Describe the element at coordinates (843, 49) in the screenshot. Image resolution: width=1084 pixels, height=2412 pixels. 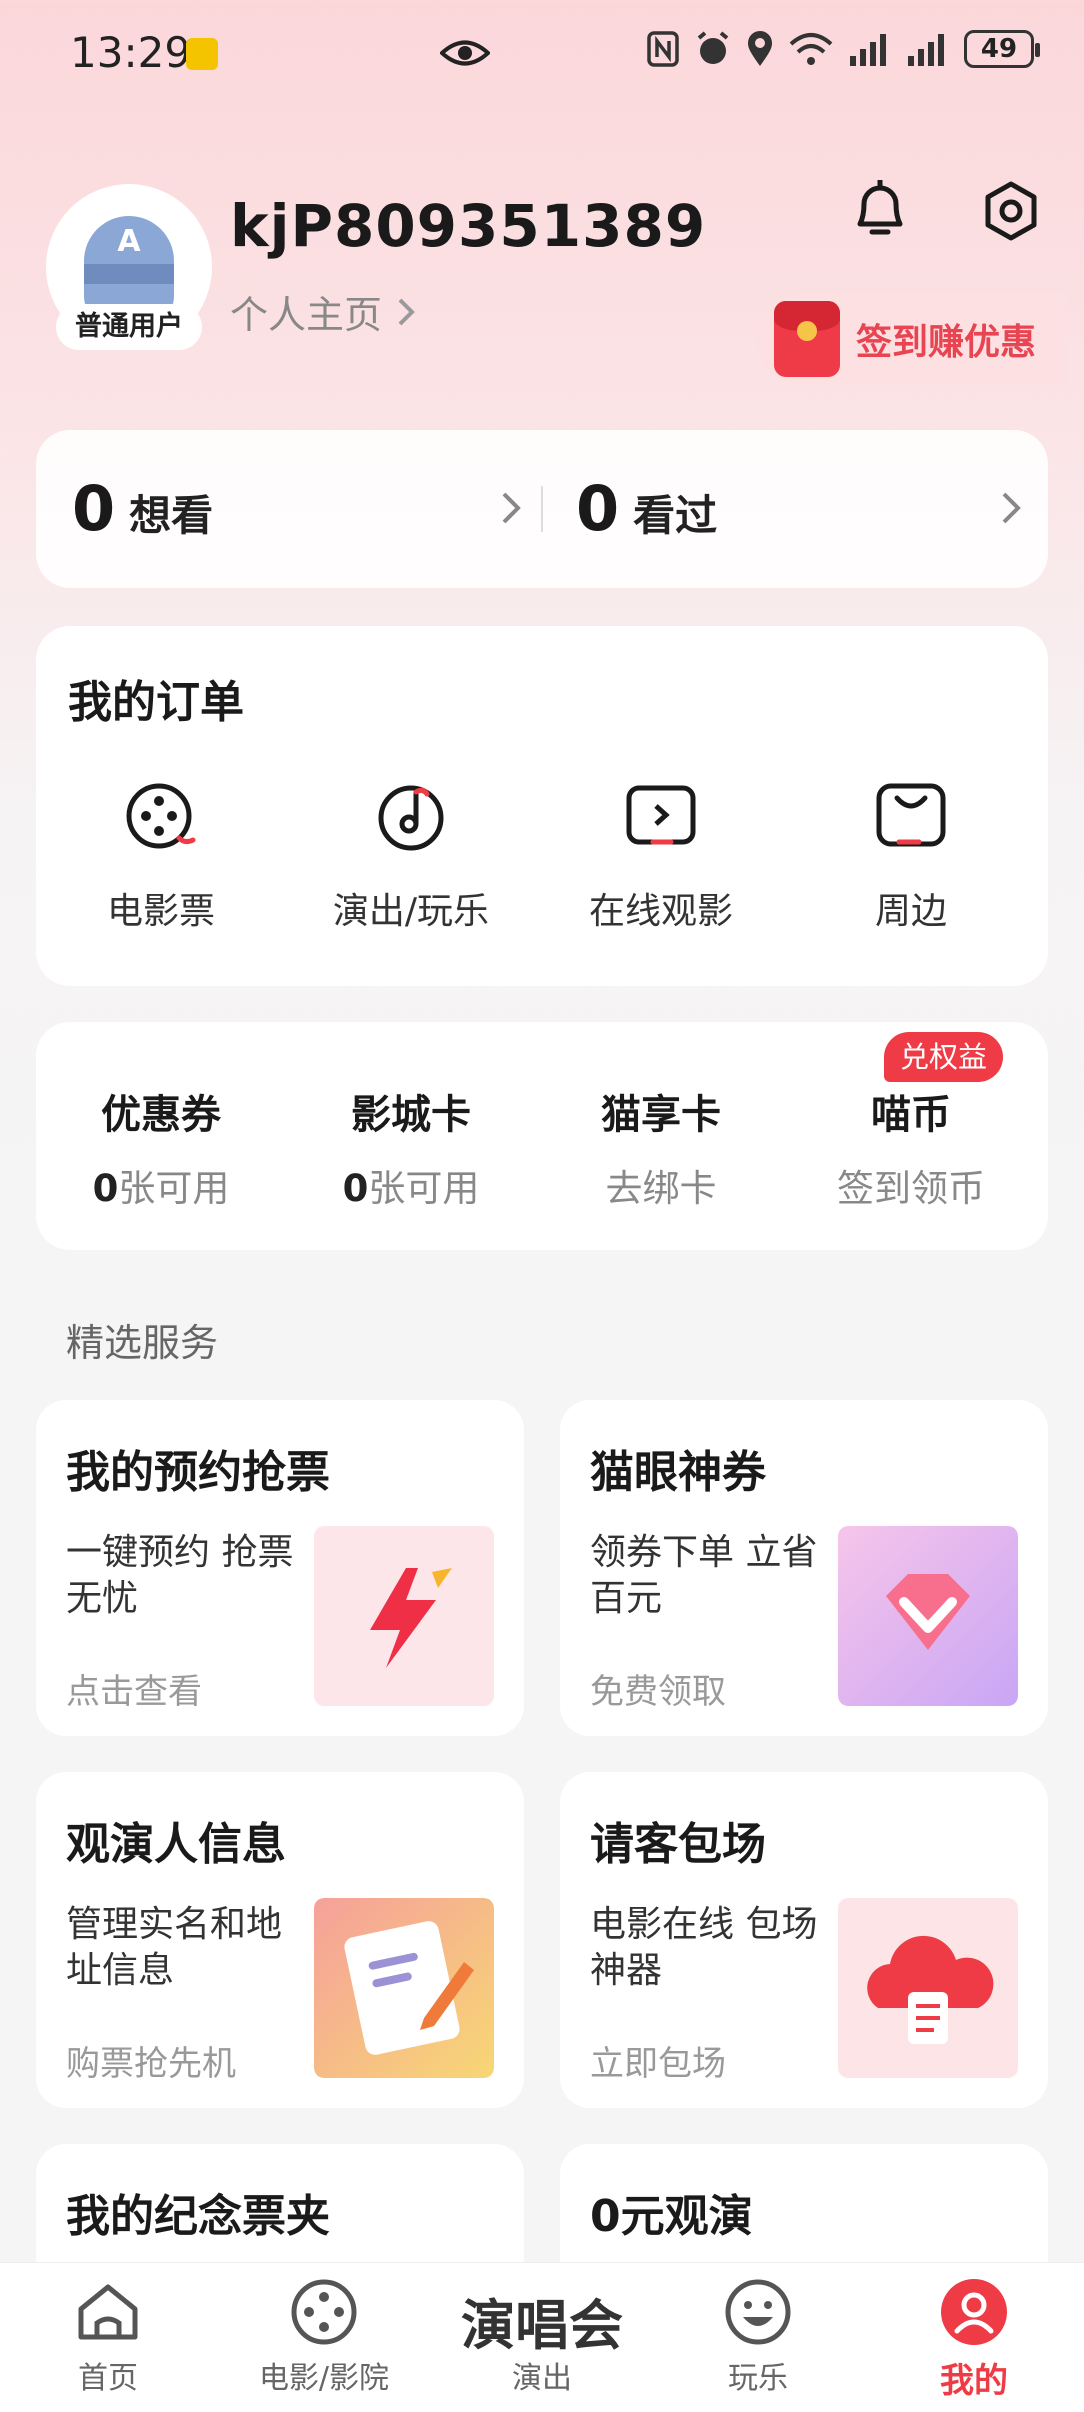
I see `status-icons: 49` at that location.